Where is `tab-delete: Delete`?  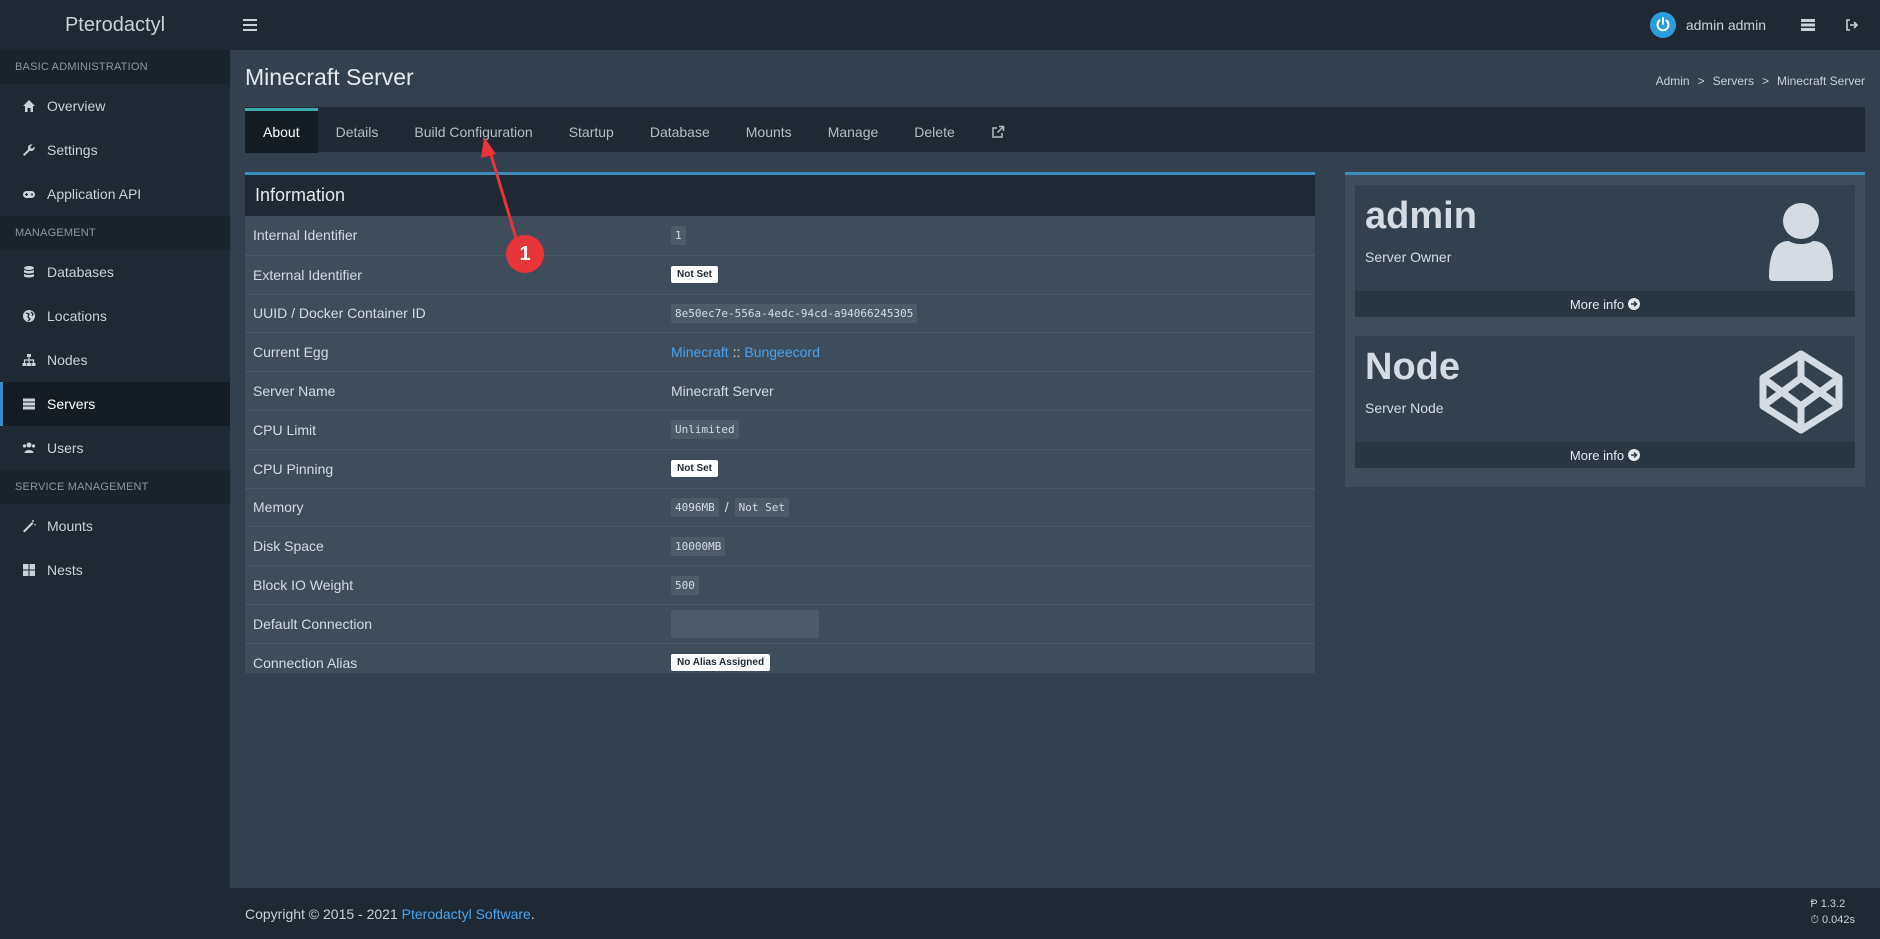 tab-delete: Delete is located at coordinates (934, 130).